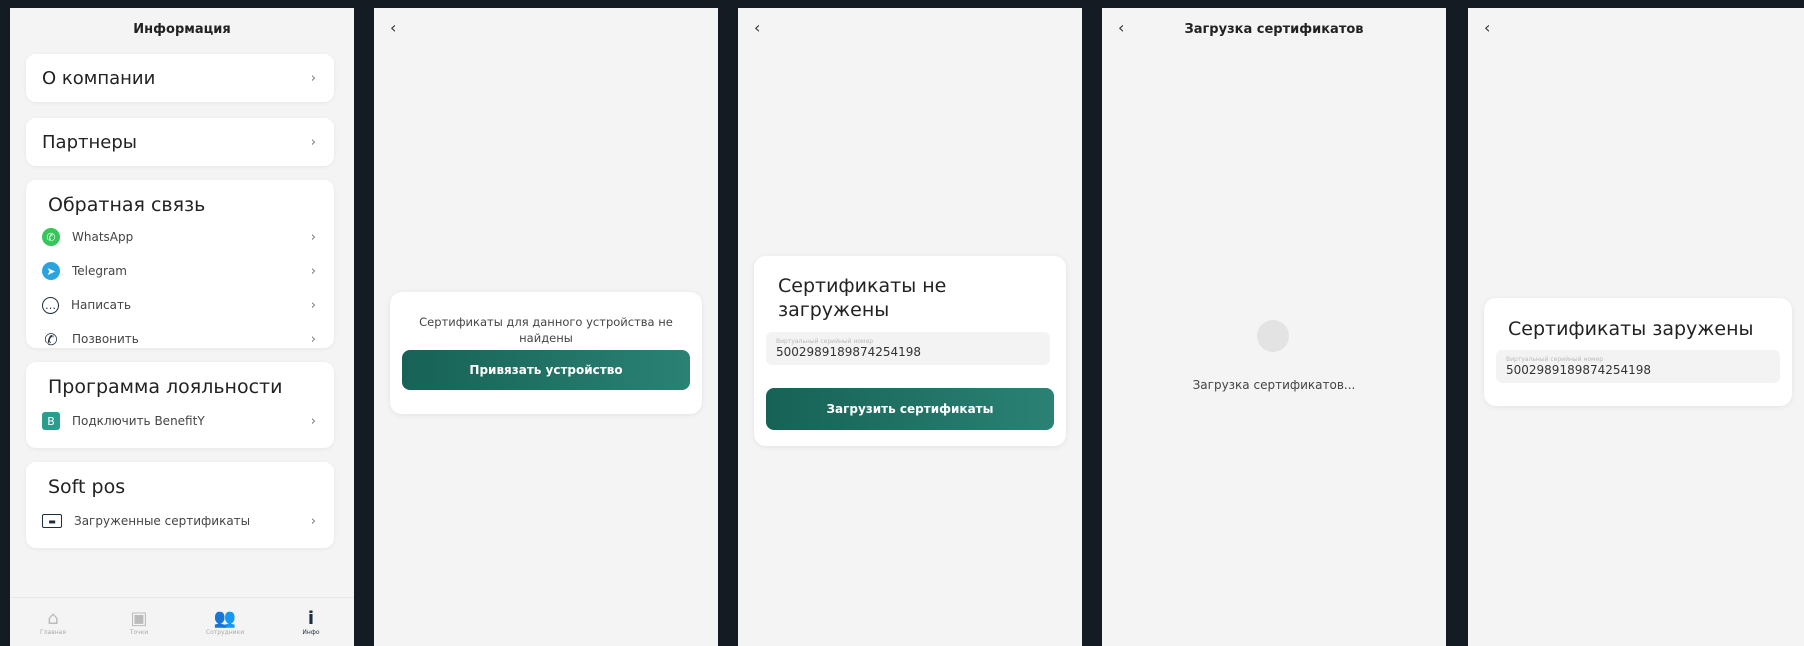 This screenshot has width=1804, height=646. I want to click on card-title: Сертификаты не загружены, so click(862, 298).